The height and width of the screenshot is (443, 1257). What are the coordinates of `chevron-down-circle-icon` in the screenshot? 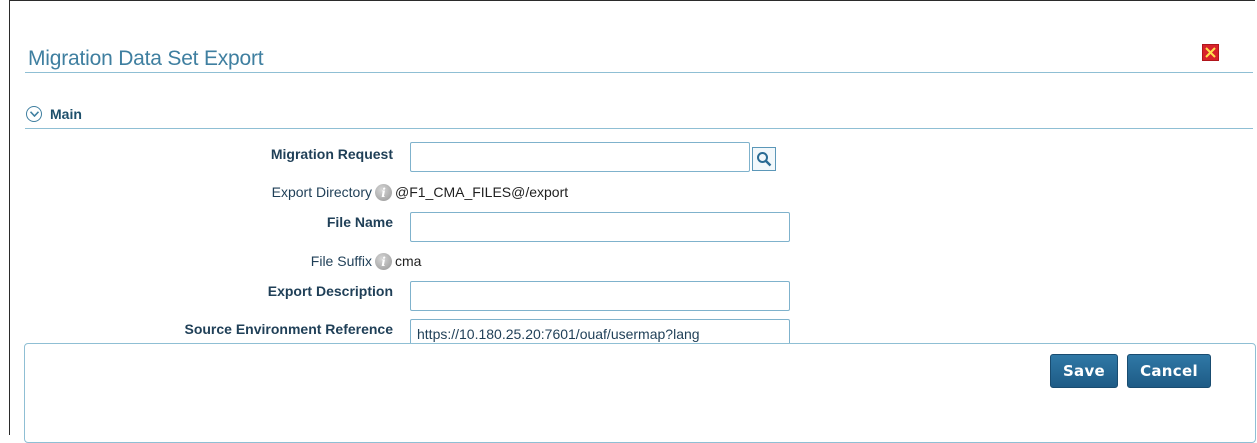 It's located at (34, 114).